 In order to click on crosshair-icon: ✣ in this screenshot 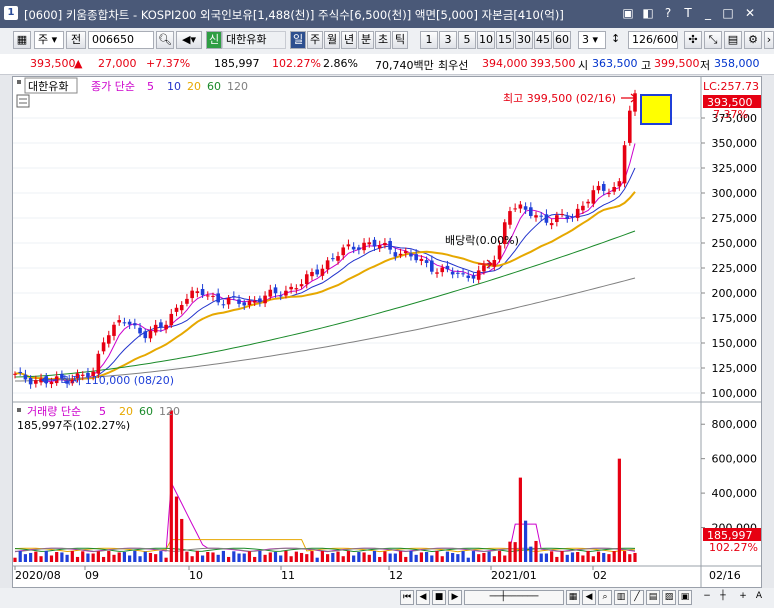, I will do `click(693, 40)`.